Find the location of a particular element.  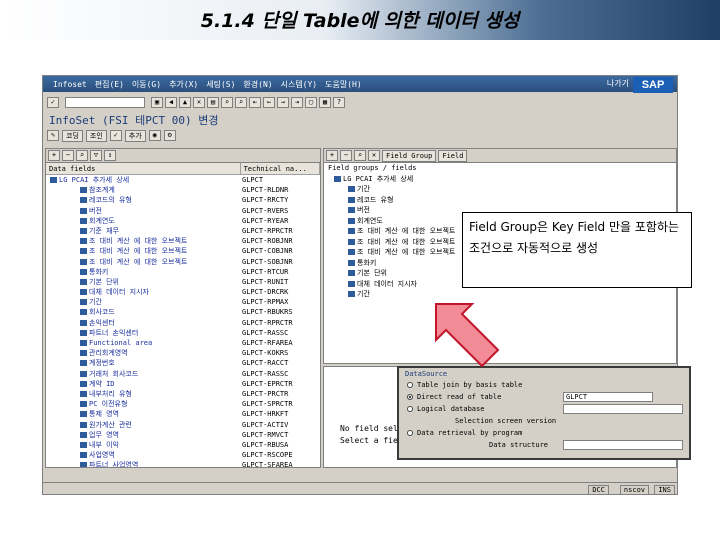

tree-row: 조 대비 계산 에 대한 오브젝트 GLPCT-SOBJNR is located at coordinates (183, 262).